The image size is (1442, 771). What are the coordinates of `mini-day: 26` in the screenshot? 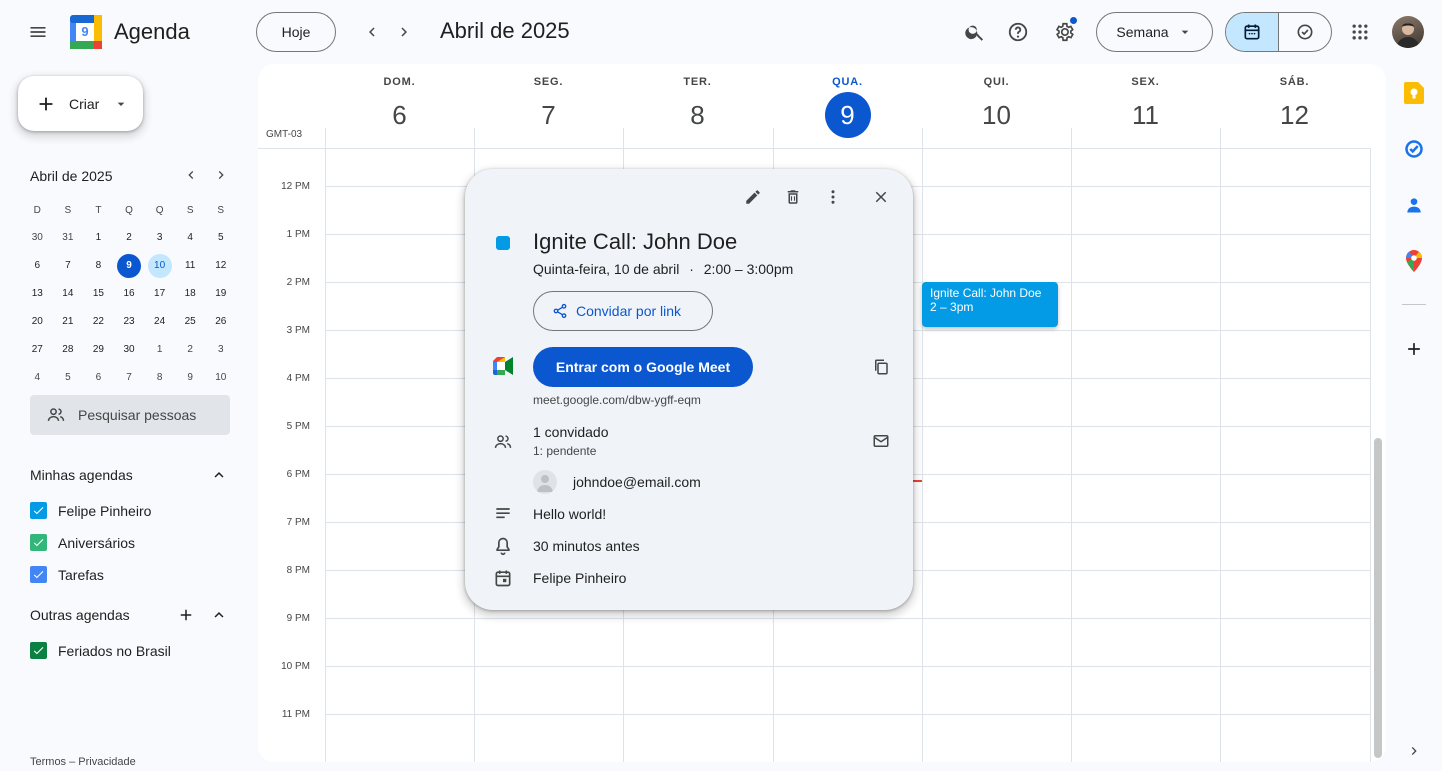 It's located at (220, 322).